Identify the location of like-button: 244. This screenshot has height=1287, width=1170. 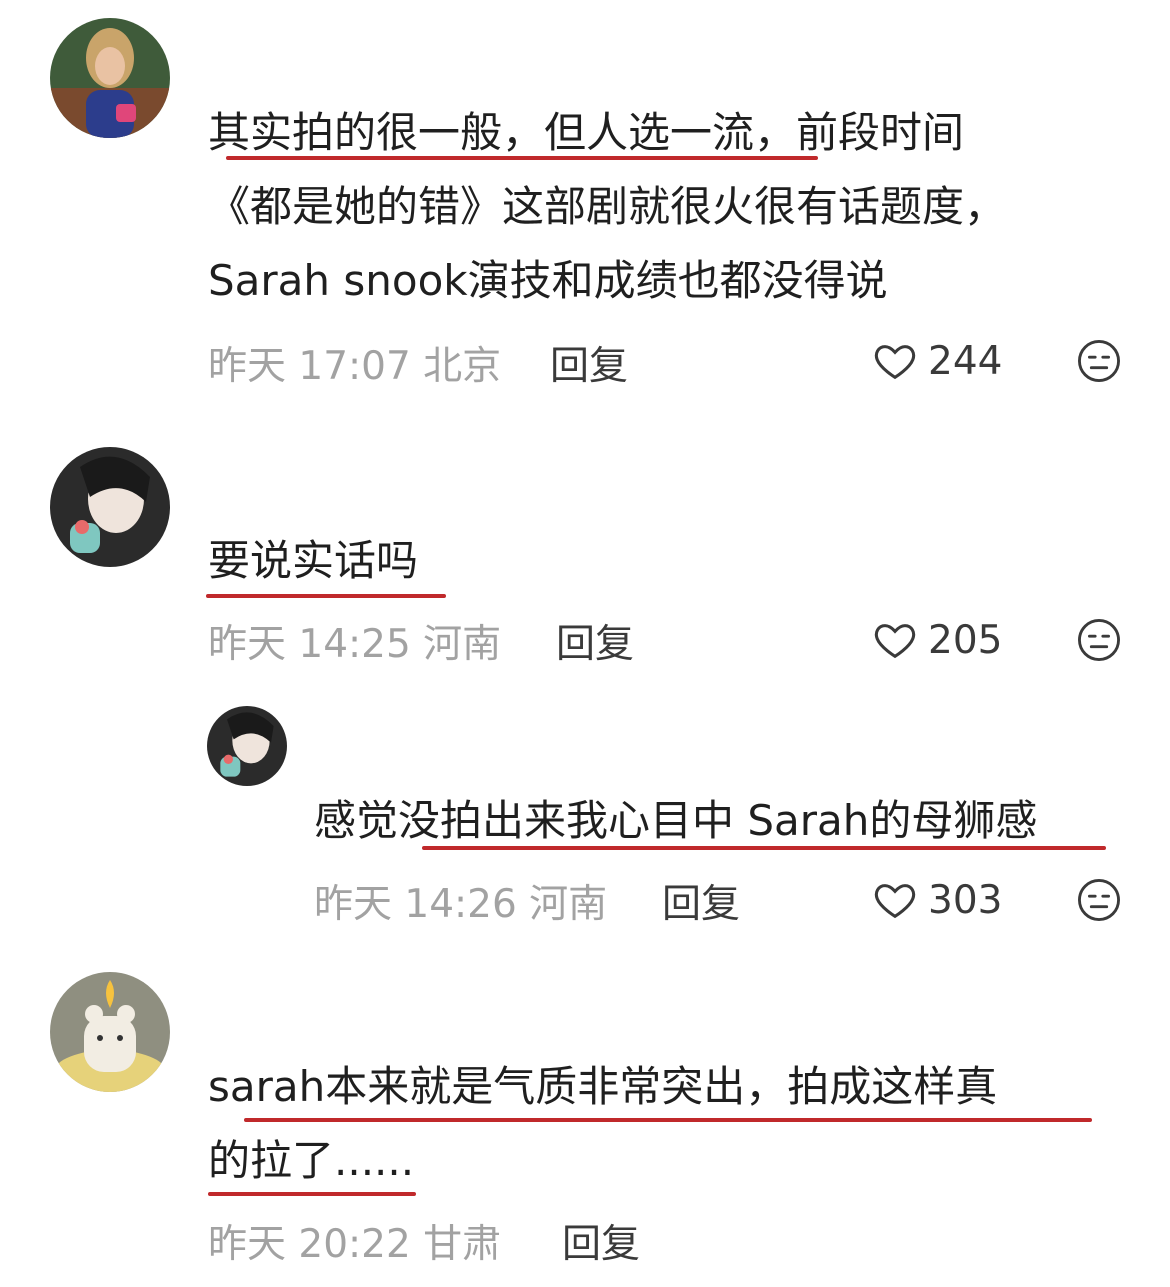
(937, 361).